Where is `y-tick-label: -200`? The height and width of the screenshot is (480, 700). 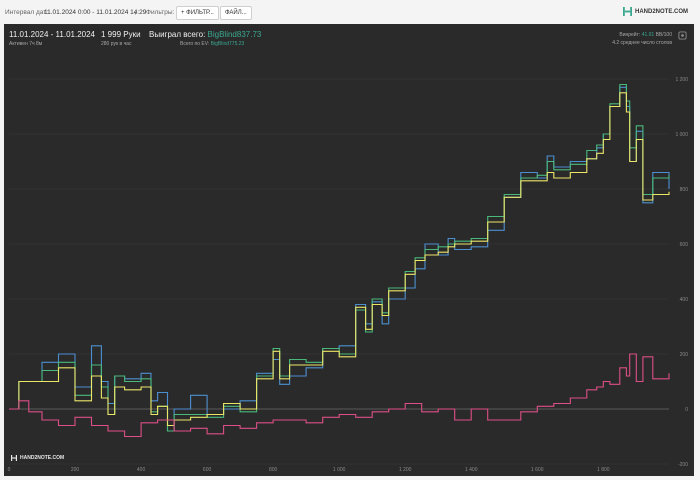 y-tick-label: -200 is located at coordinates (683, 465).